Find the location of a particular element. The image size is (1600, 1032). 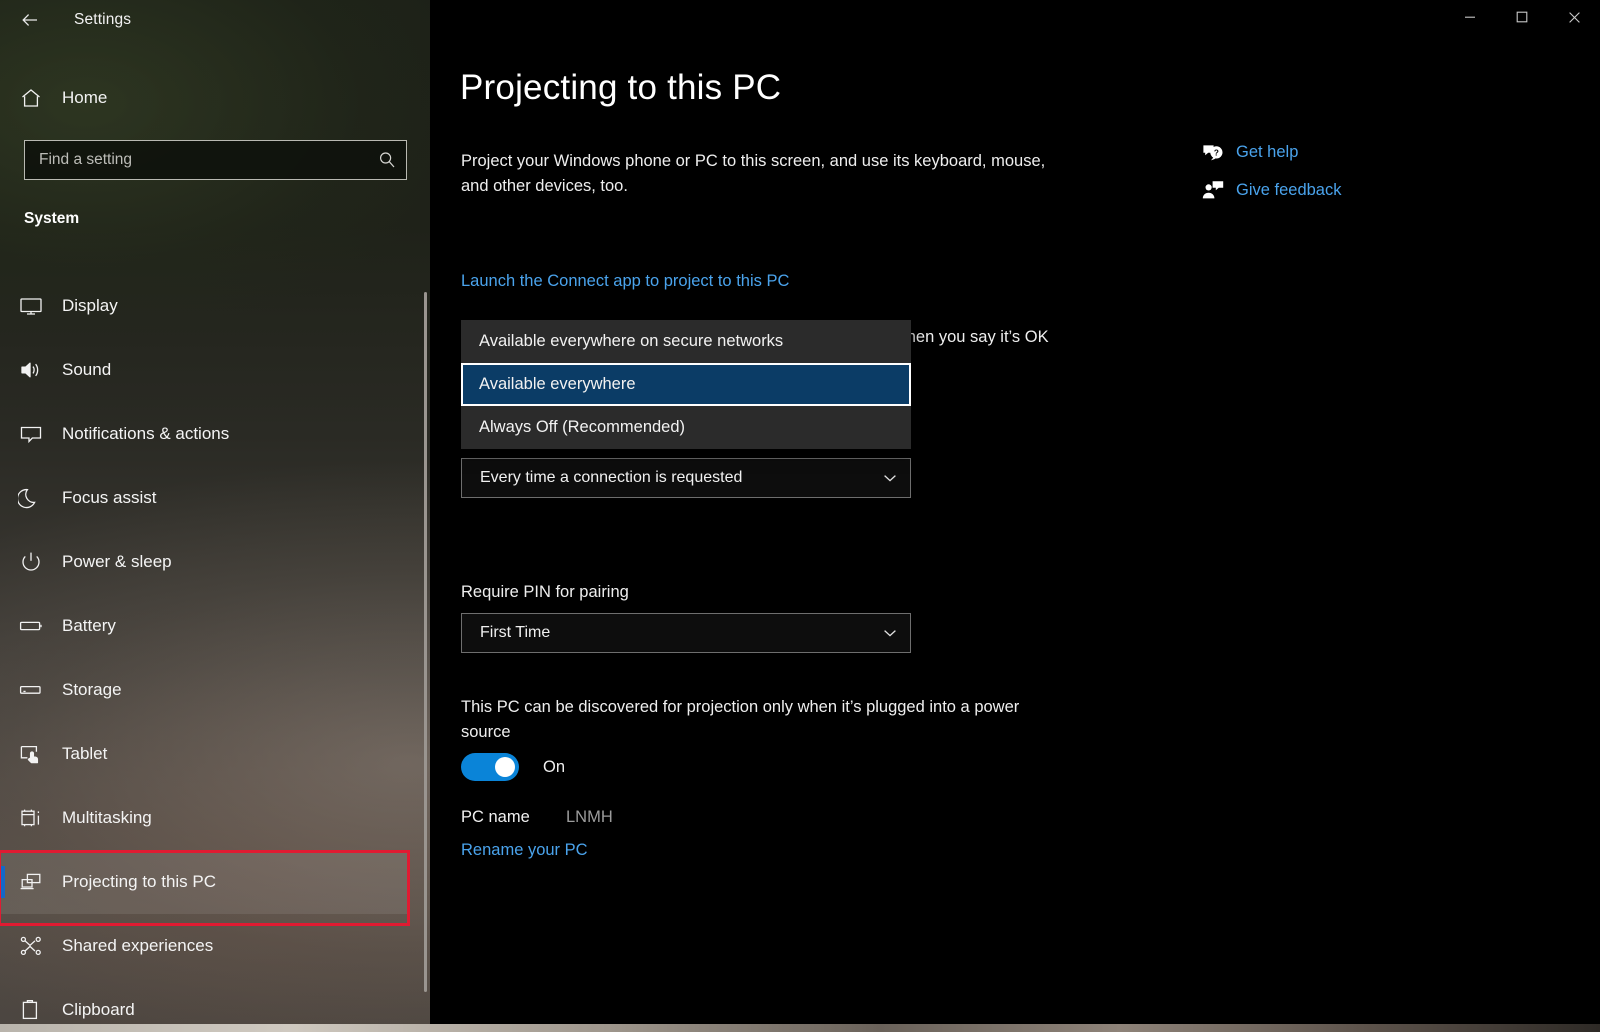

get-help-link: ? Get help is located at coordinates (1310, 152).